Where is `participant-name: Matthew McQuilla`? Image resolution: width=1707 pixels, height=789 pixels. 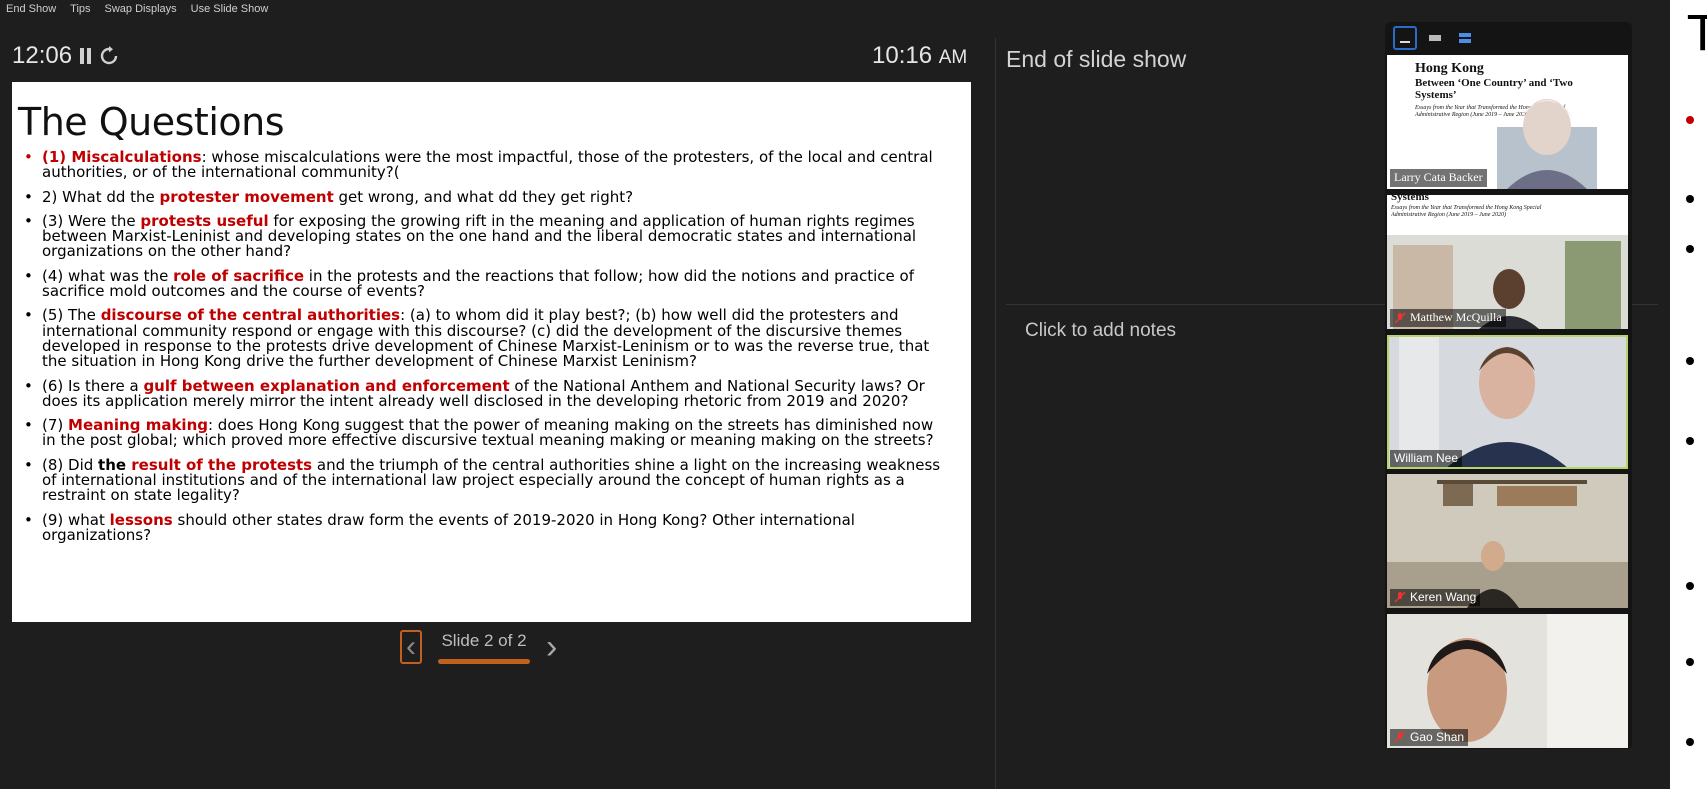 participant-name: Matthew McQuilla is located at coordinates (1456, 317).